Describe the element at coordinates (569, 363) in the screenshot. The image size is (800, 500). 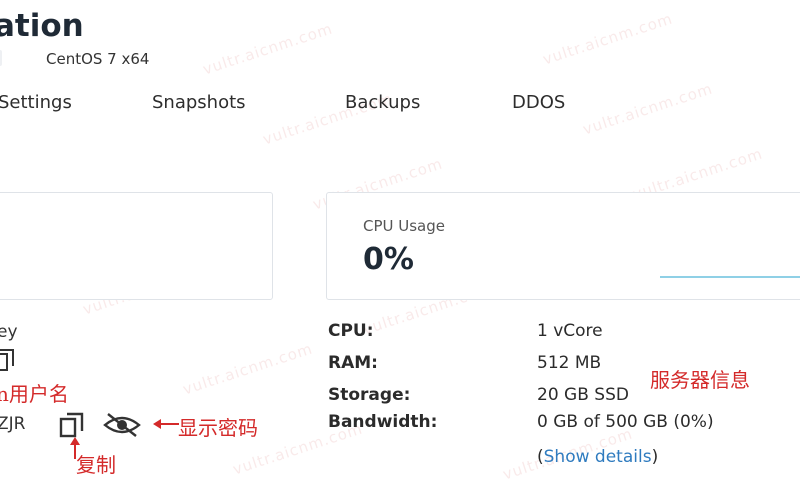
I see `spec-value-ram: 512 MB` at that location.